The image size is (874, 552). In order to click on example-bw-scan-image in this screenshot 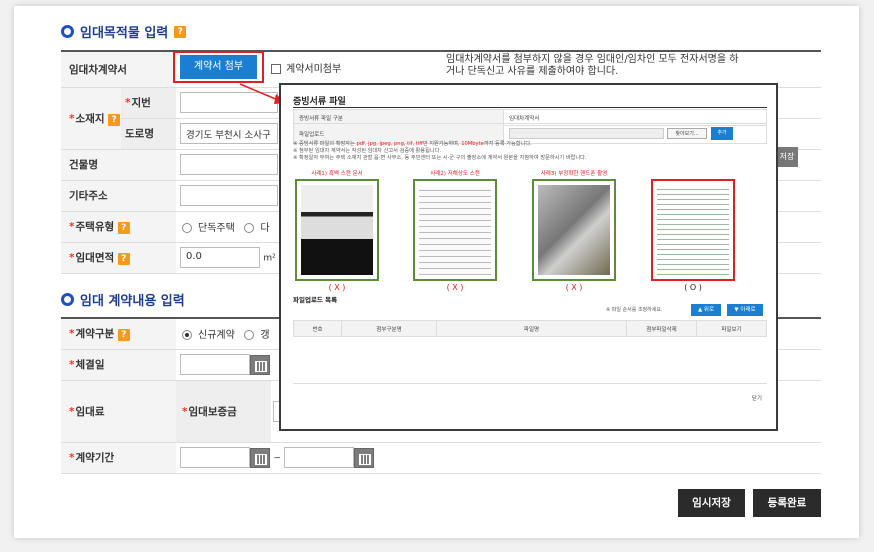, I will do `click(337, 230)`.